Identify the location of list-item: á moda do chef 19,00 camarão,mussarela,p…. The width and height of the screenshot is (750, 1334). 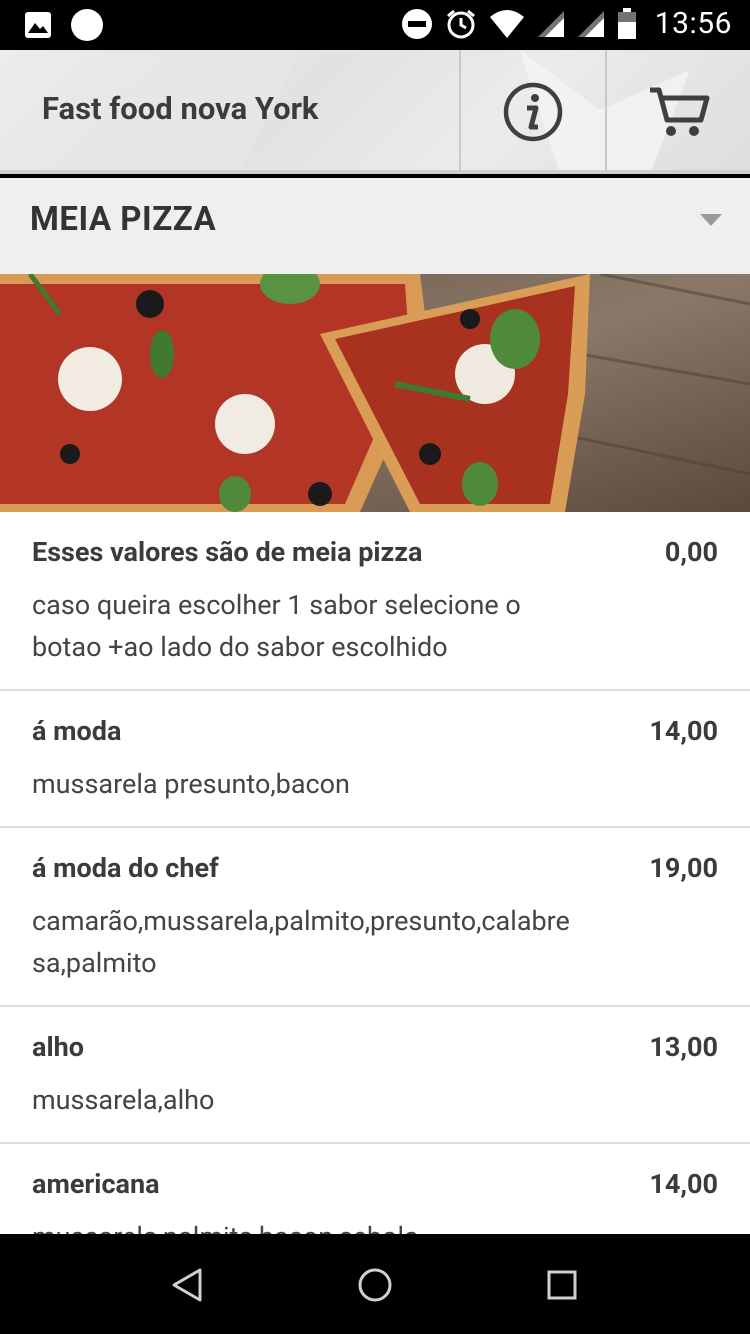
(375, 917).